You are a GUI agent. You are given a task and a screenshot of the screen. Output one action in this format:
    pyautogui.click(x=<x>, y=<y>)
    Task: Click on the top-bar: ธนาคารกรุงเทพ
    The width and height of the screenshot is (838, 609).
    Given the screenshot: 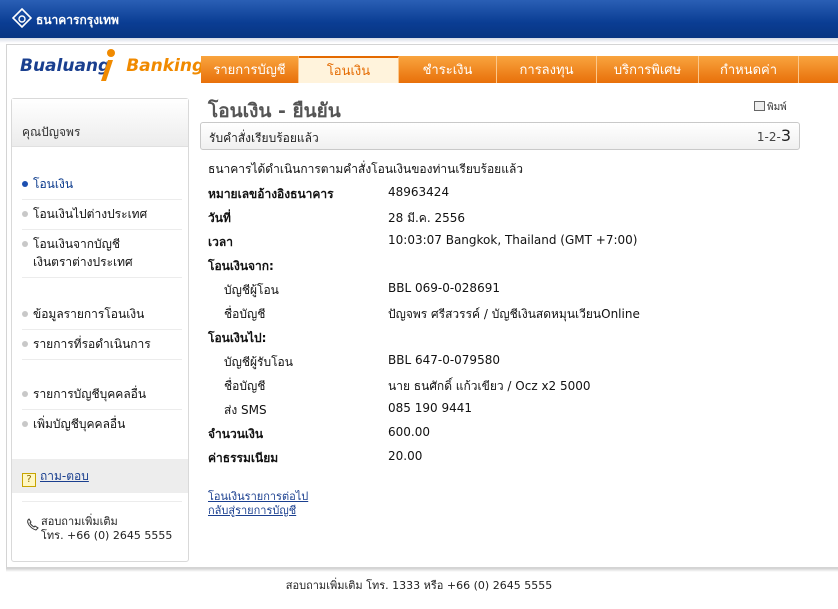 What is the action you would take?
    pyautogui.click(x=419, y=19)
    